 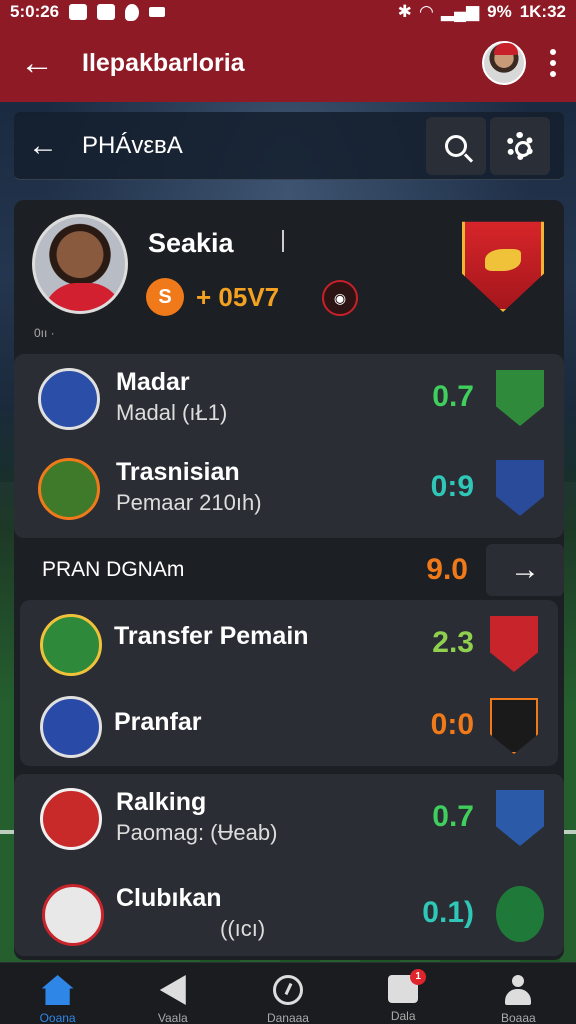 I want to click on list-item: Transfer Pemain 2.3, so click(x=289, y=645).